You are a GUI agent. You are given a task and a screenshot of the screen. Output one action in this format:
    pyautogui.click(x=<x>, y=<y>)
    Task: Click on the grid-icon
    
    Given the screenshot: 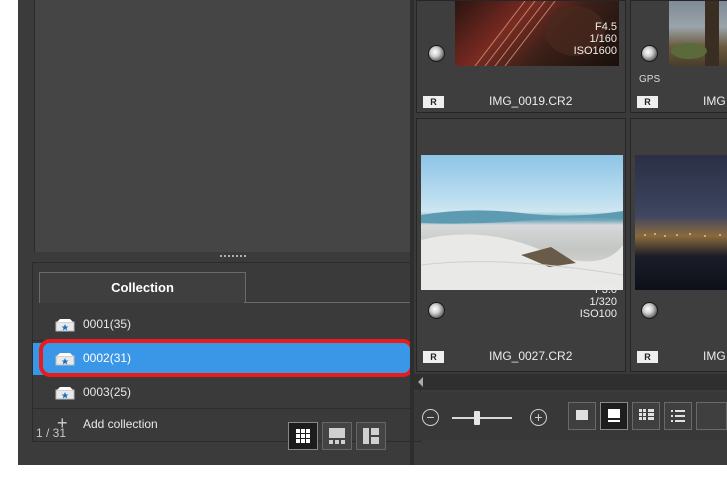 What is the action you would take?
    pyautogui.click(x=303, y=436)
    